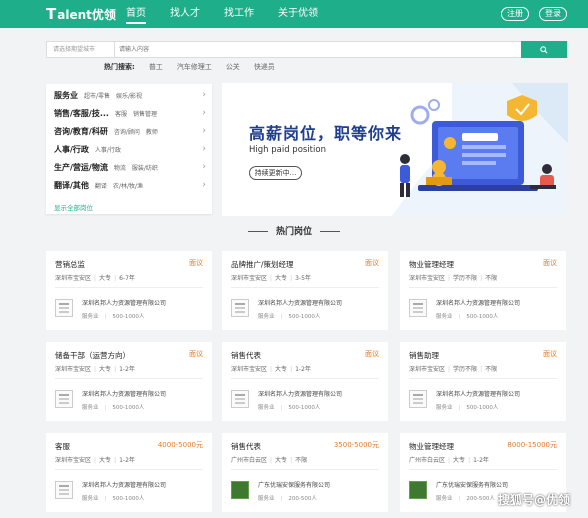 Image resolution: width=588 pixels, height=518 pixels. I want to click on category-sub: 人事/行政, so click(108, 149).